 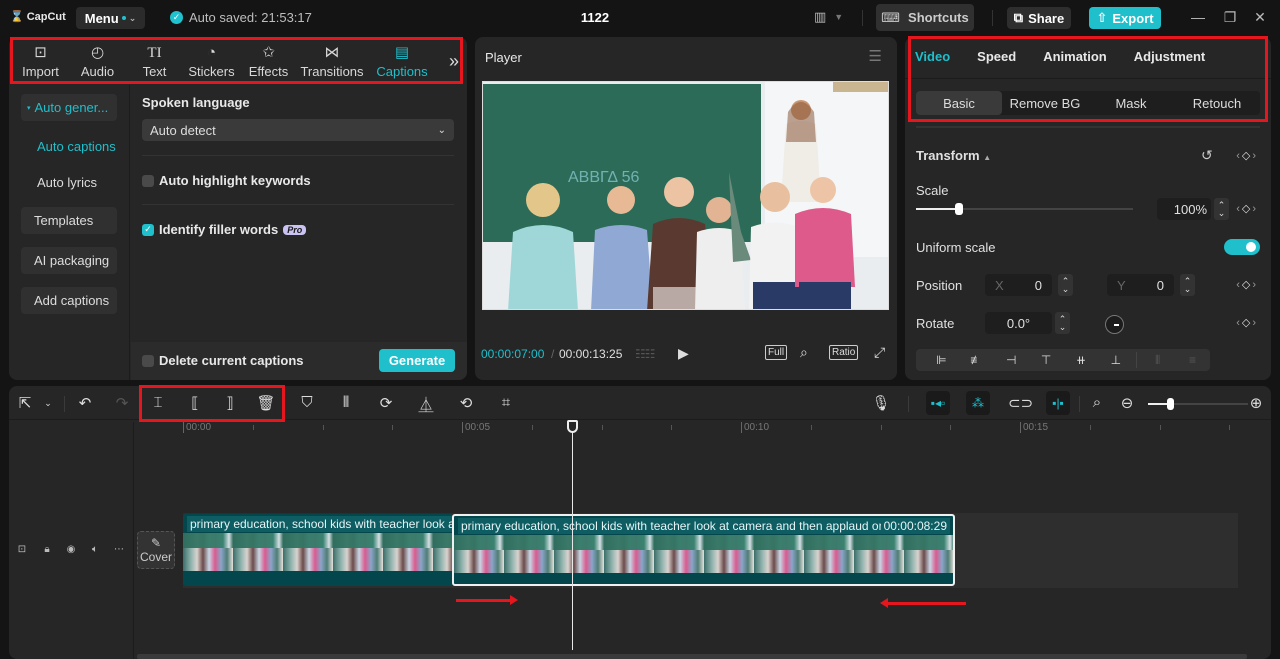 What do you see at coordinates (1207, 155) in the screenshot?
I see `reset-icon: ↺` at bounding box center [1207, 155].